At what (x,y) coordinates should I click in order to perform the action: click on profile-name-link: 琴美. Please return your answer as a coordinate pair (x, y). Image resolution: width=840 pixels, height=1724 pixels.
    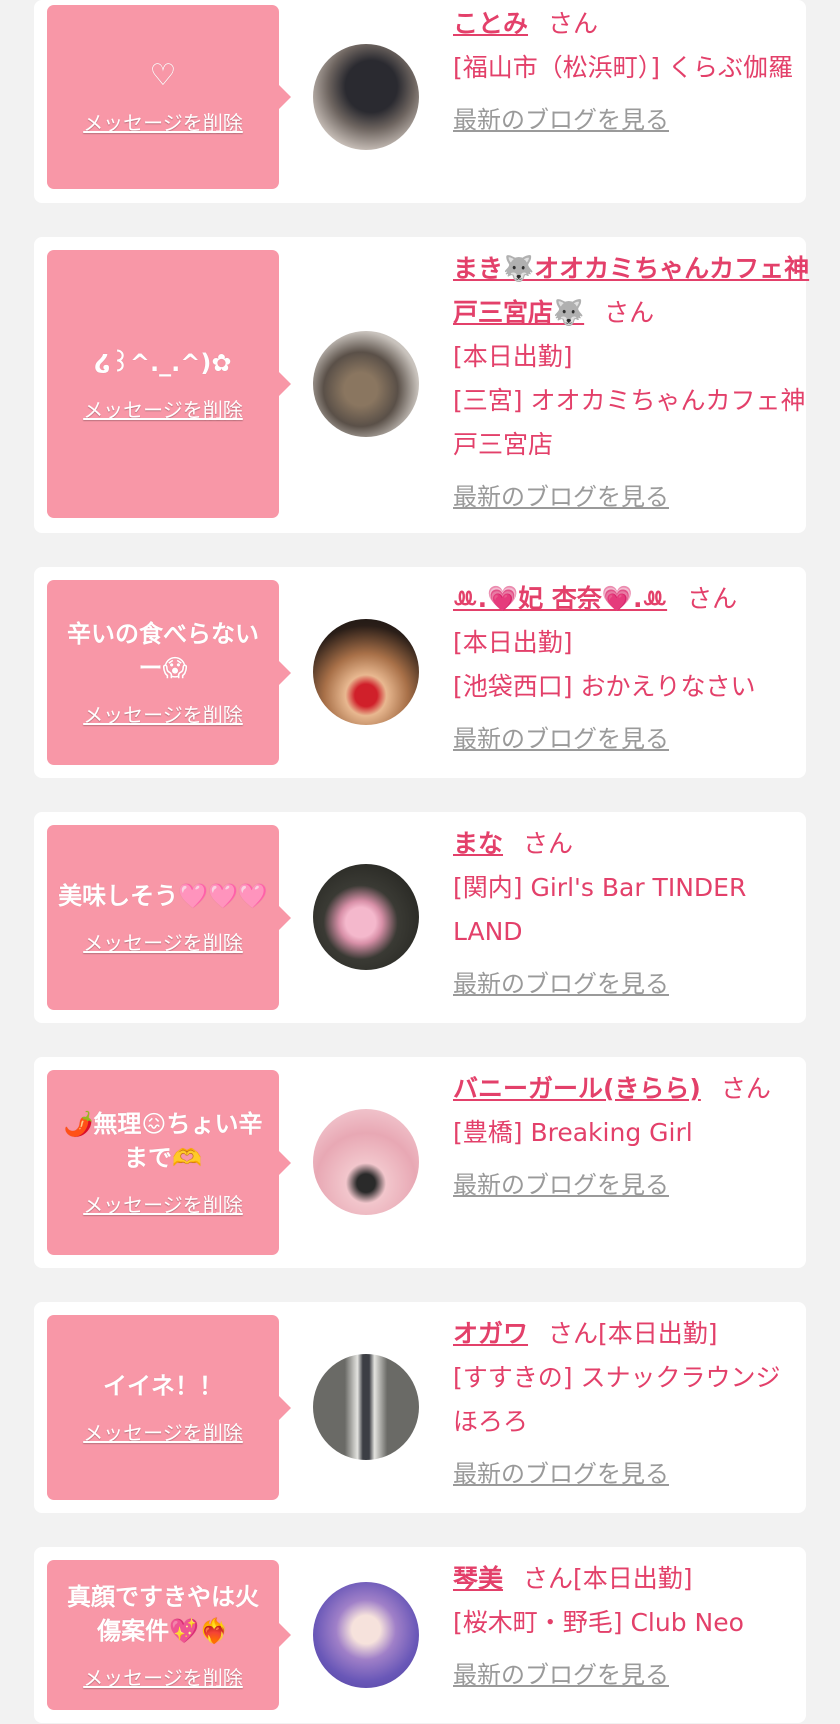
    Looking at the image, I should click on (478, 1578).